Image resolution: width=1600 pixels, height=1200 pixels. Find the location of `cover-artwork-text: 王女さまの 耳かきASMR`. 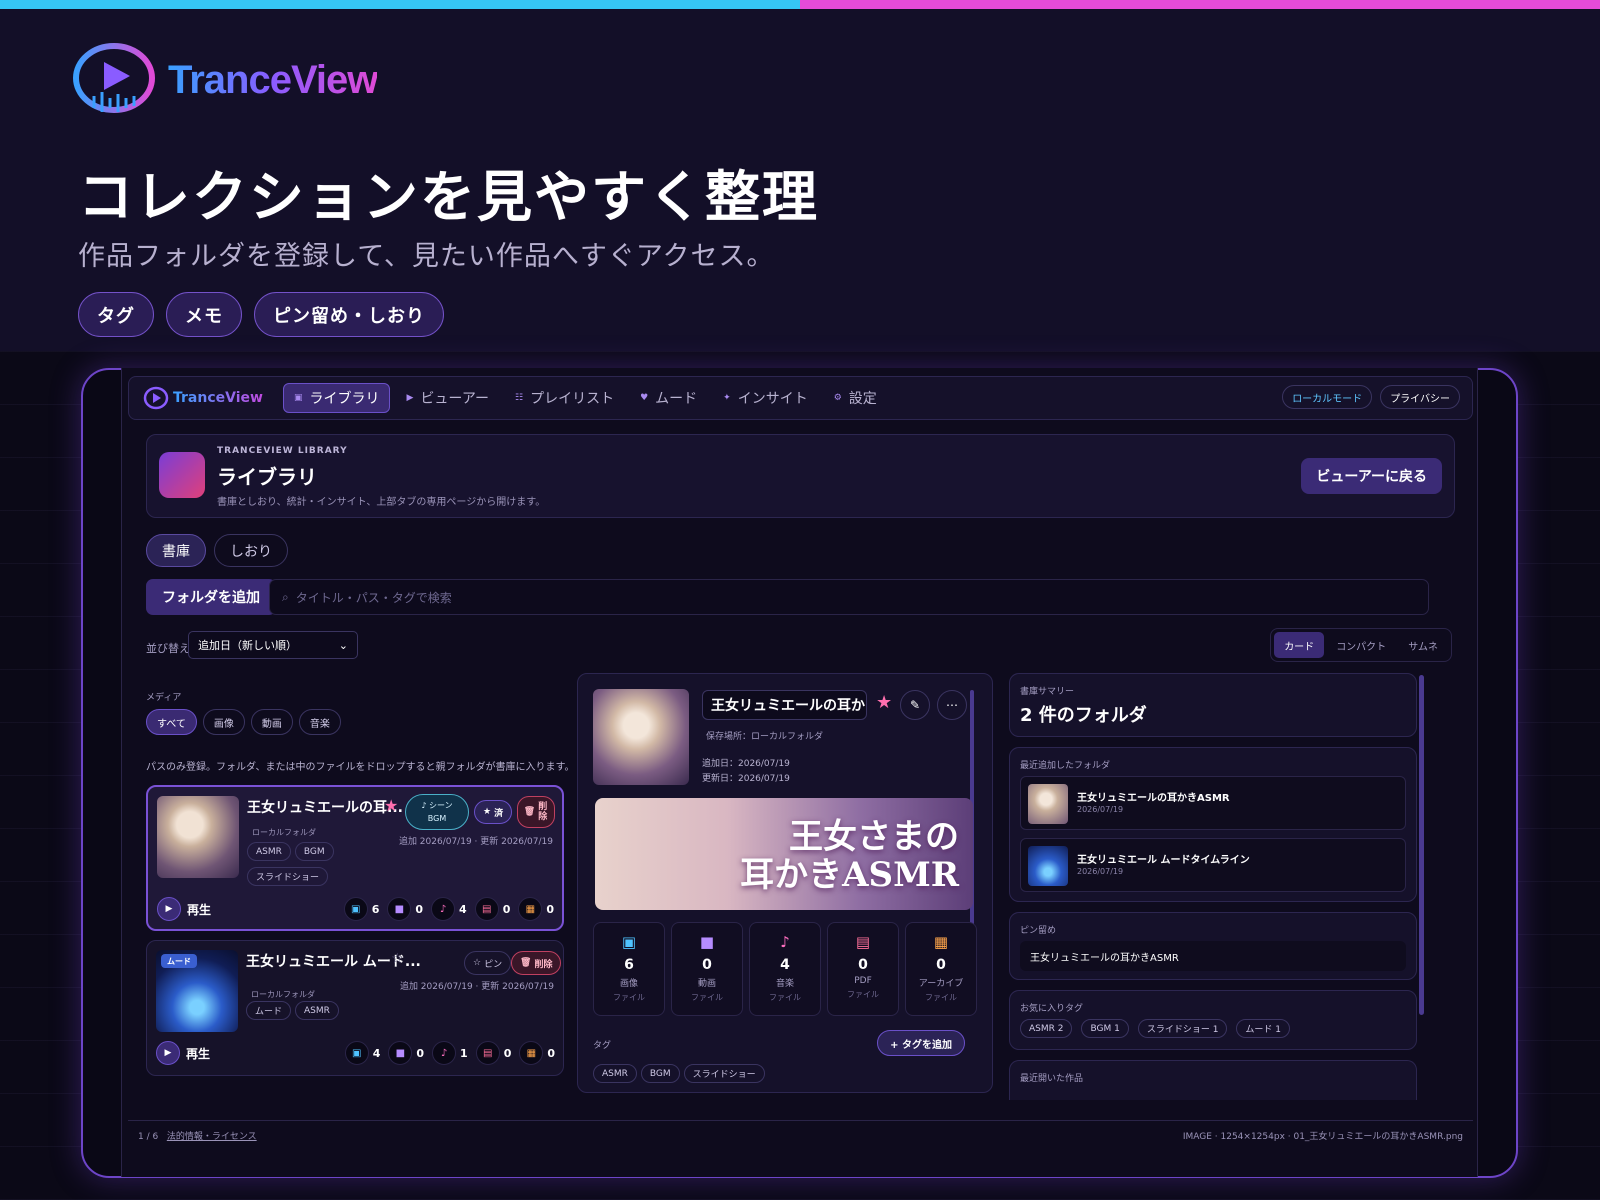

cover-artwork-text: 王女さまの 耳かきASMR is located at coordinates (849, 856).